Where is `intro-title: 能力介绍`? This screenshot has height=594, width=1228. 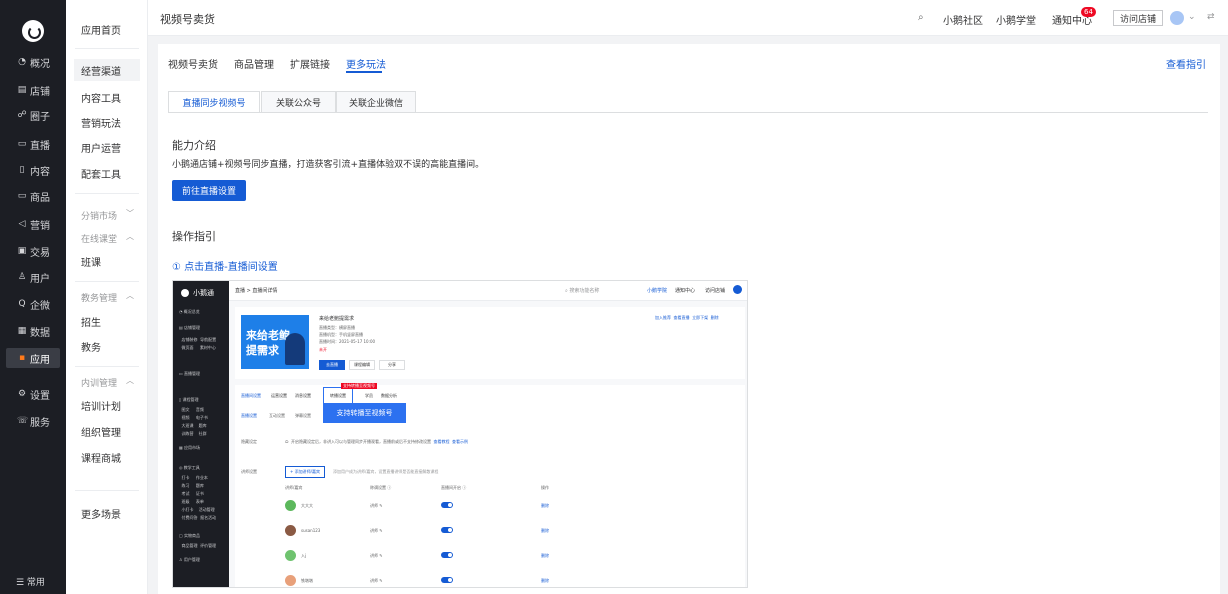
intro-title: 能力介绍 is located at coordinates (194, 145).